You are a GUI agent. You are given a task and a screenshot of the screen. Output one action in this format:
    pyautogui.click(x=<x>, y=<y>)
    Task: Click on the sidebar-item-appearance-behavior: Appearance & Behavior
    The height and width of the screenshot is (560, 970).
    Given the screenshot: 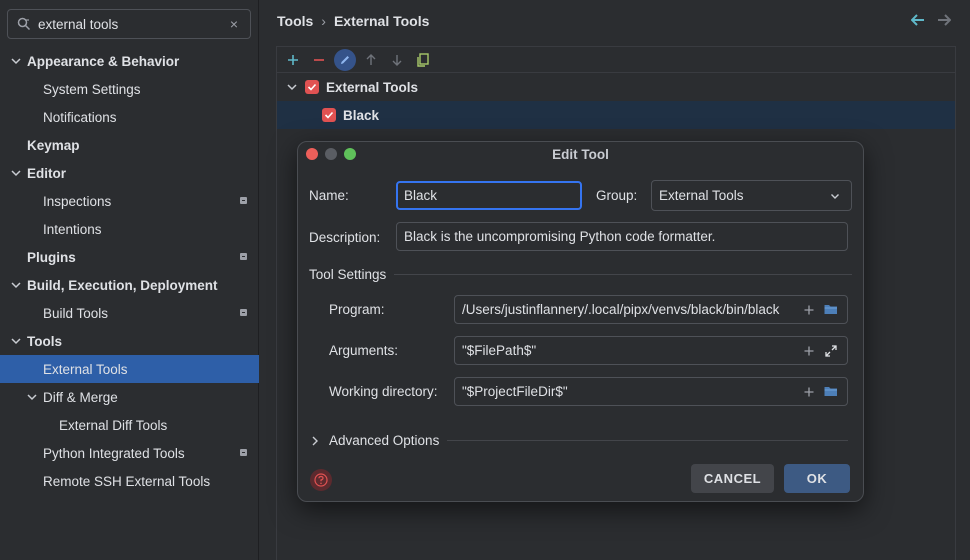 What is the action you would take?
    pyautogui.click(x=129, y=61)
    